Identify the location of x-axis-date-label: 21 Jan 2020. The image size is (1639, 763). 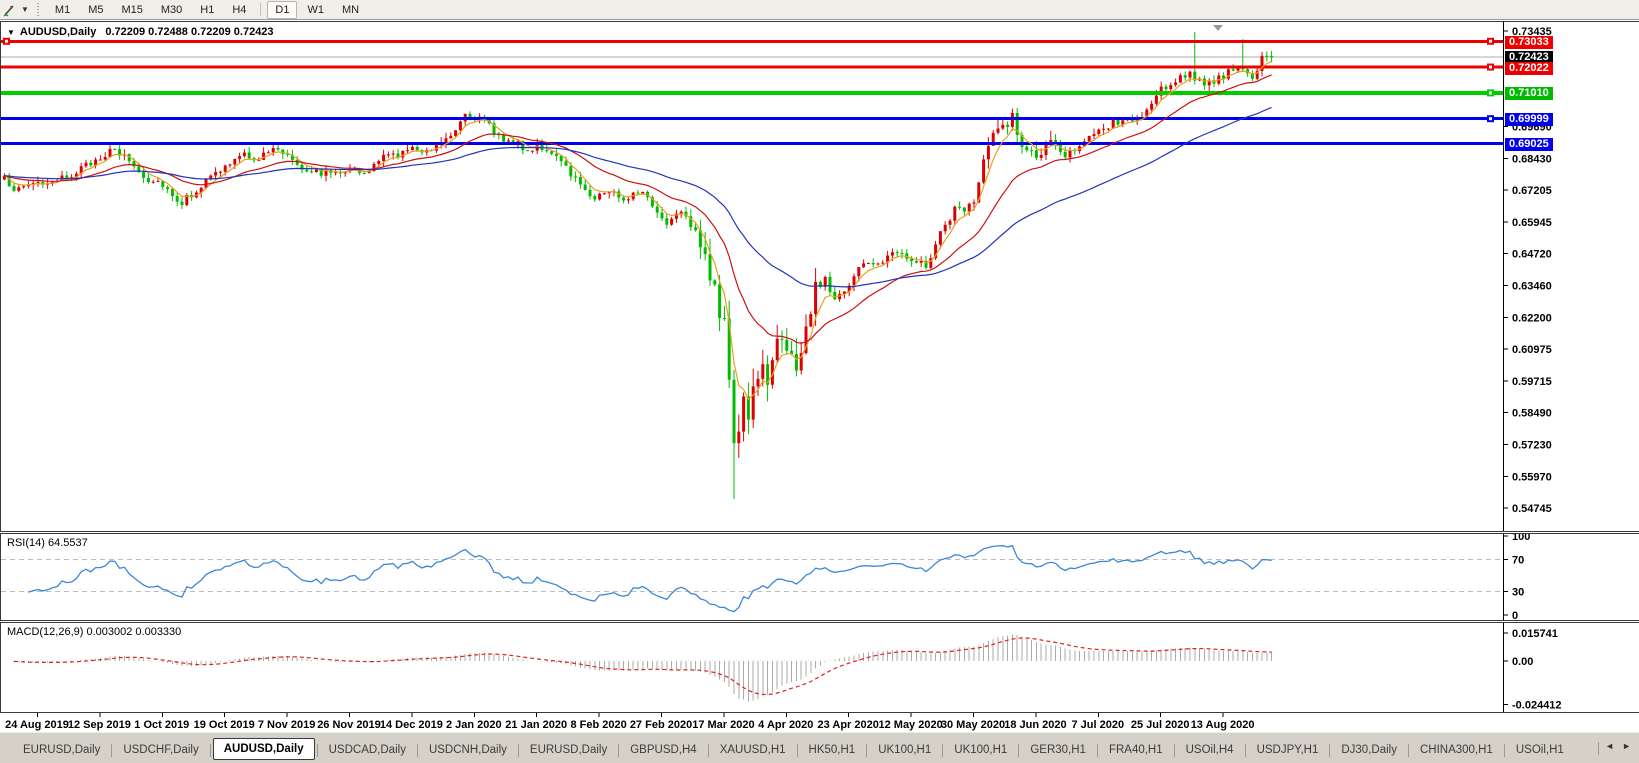
(536, 725).